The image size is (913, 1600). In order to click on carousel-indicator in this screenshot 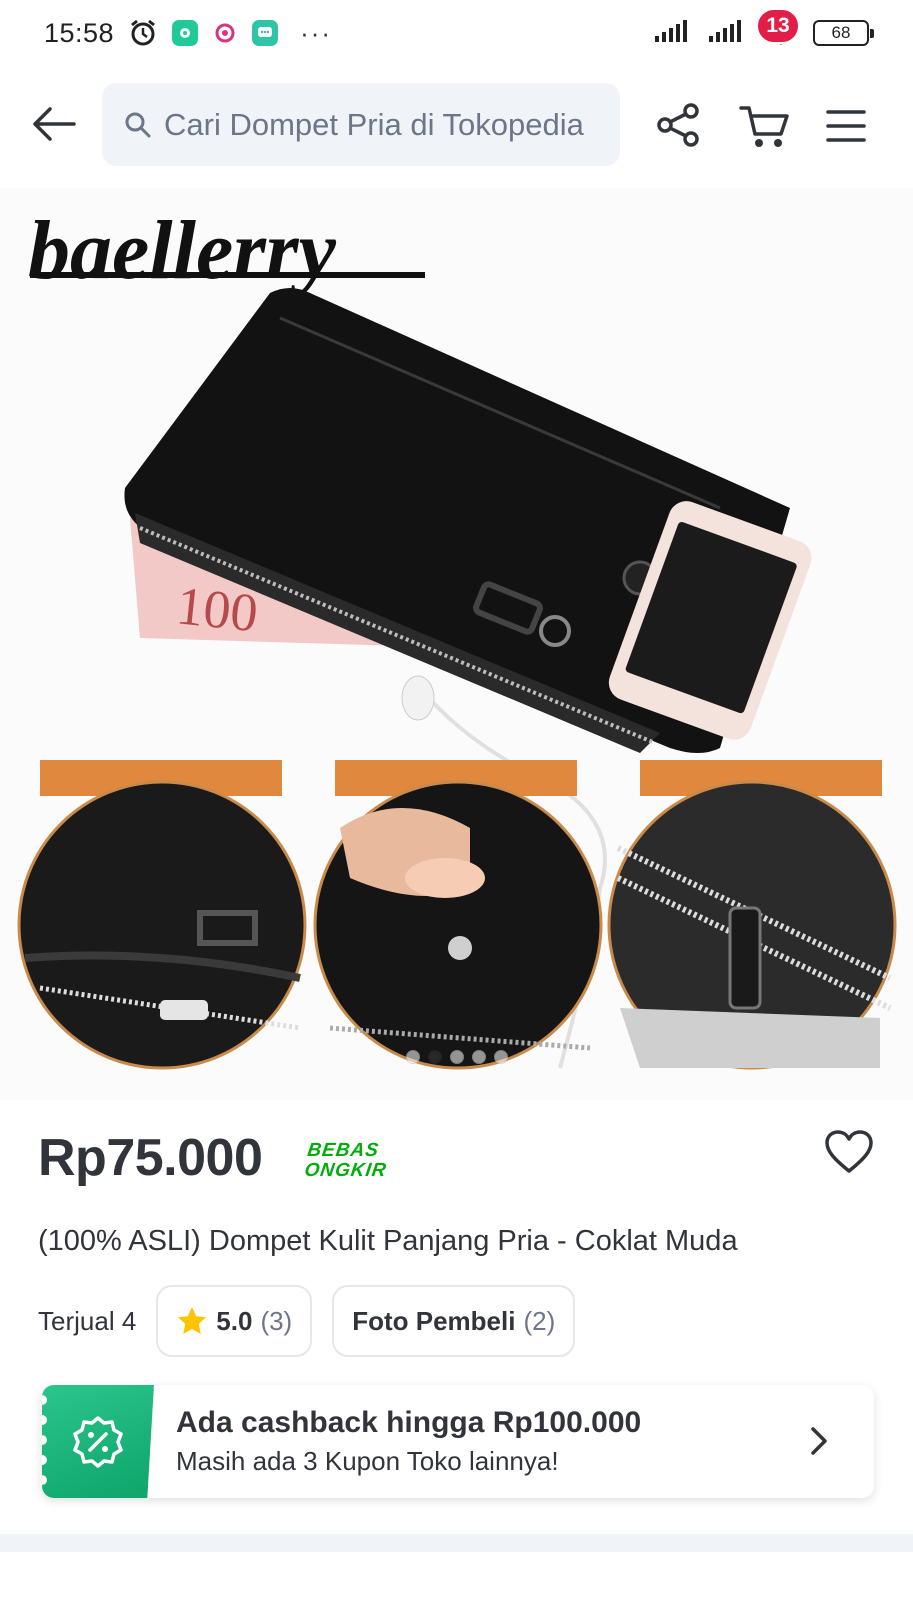, I will do `click(456, 1057)`.